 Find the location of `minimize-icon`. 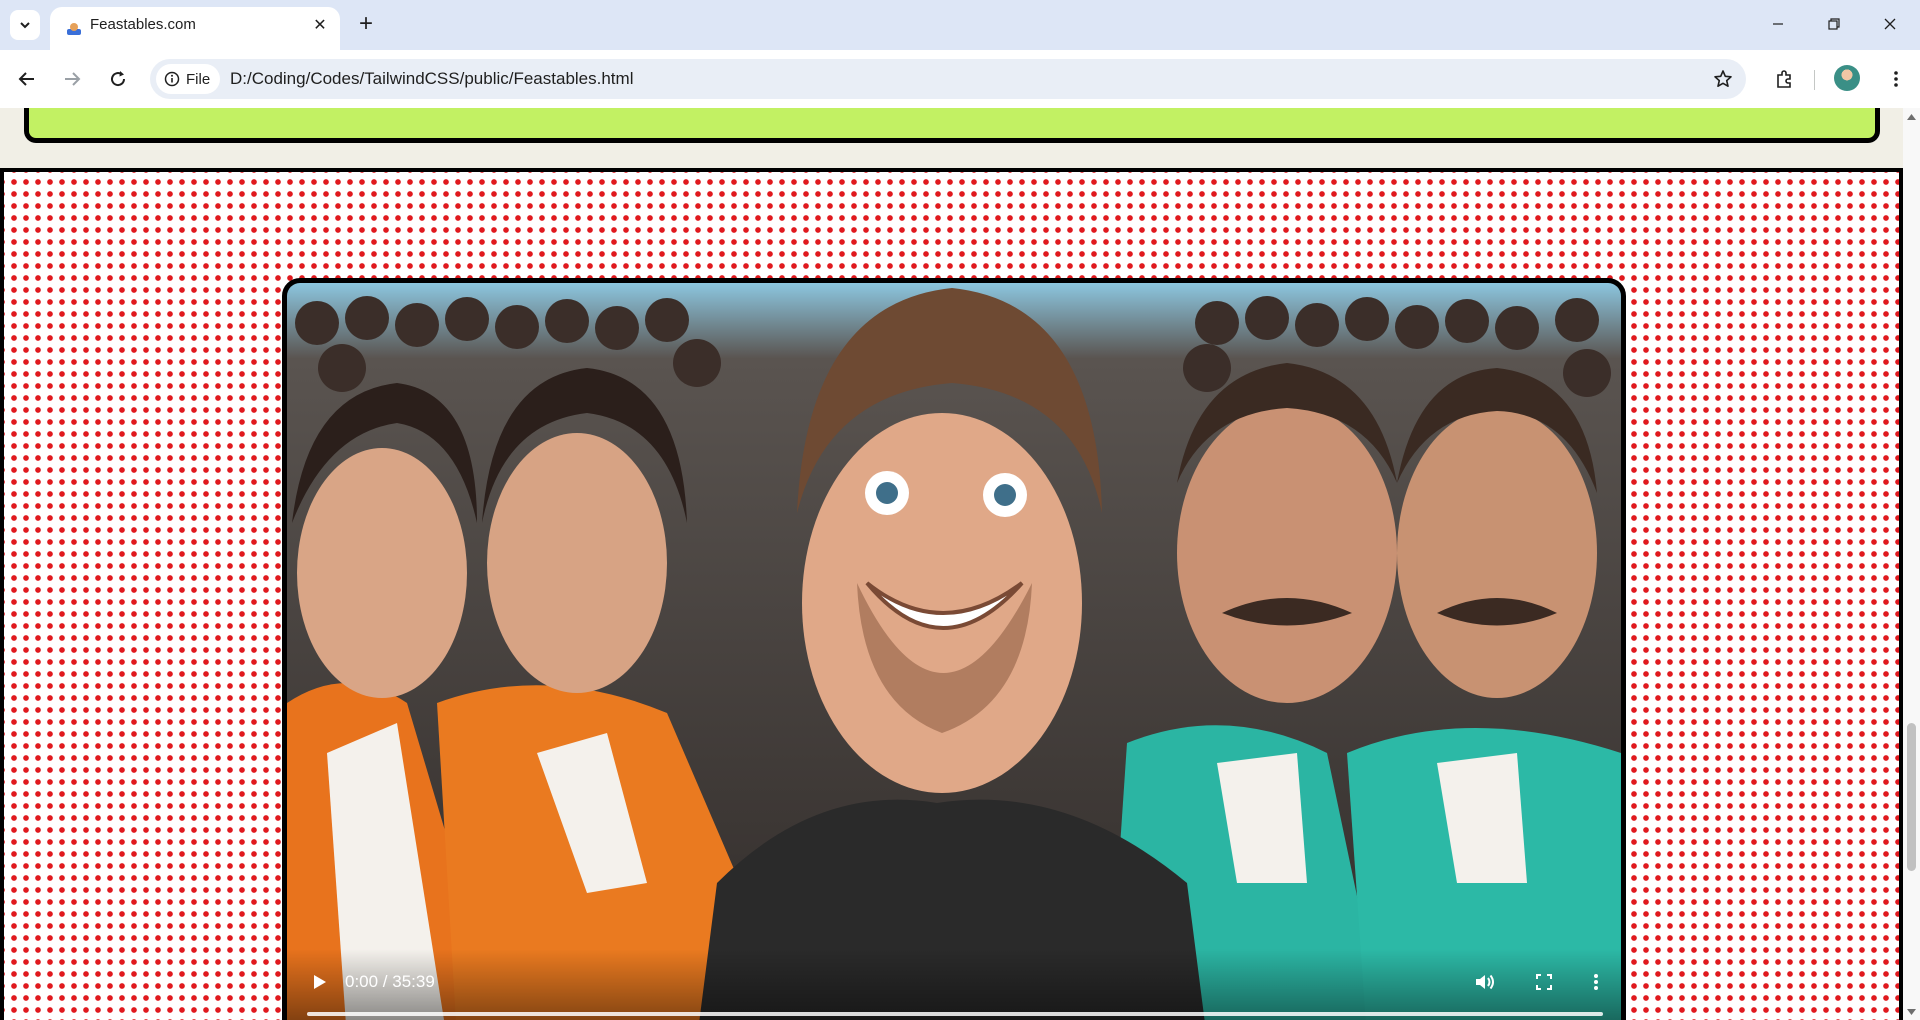

minimize-icon is located at coordinates (1778, 24).